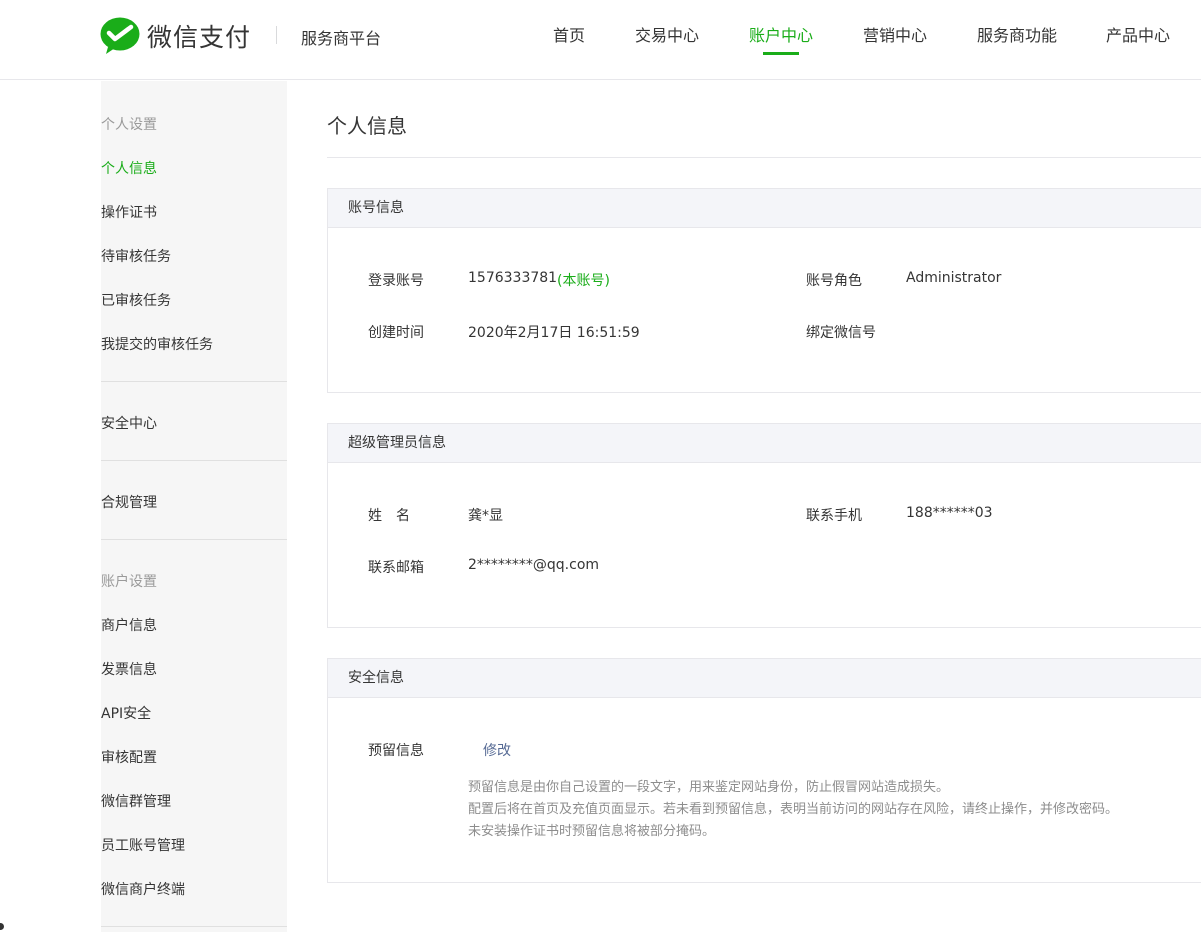 This screenshot has height=932, width=1201. What do you see at coordinates (129, 582) in the screenshot?
I see `sidebar-group-account: 账户设置` at bounding box center [129, 582].